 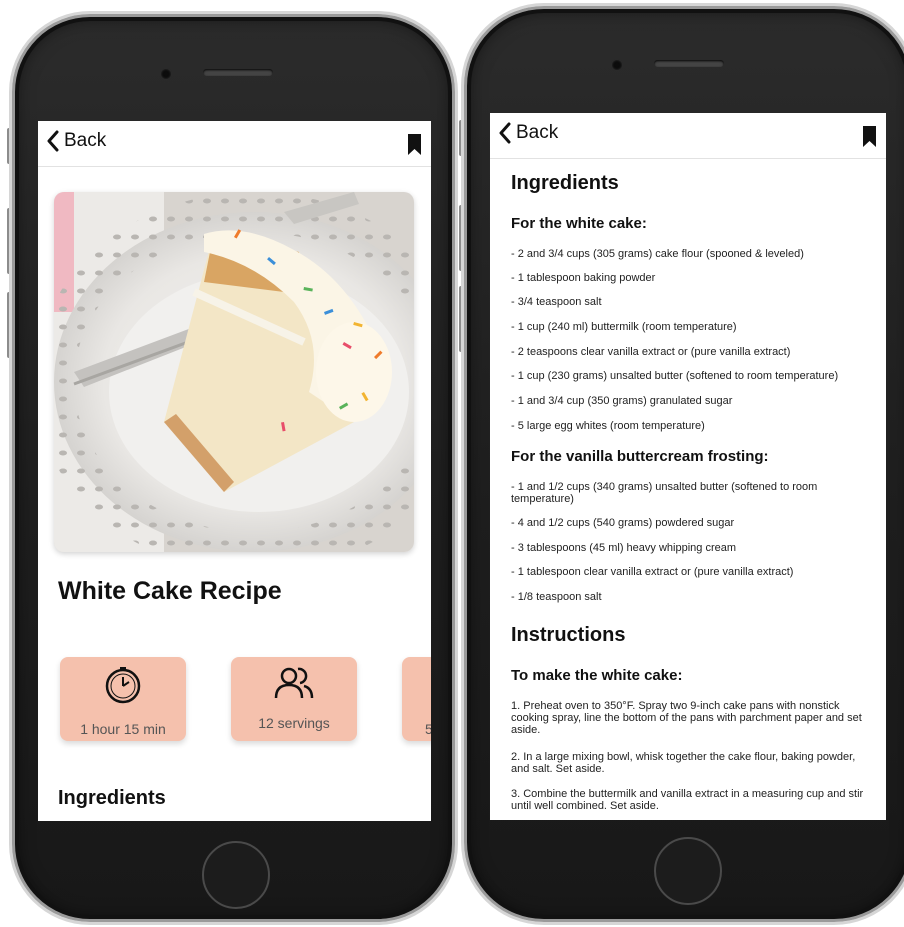 I want to click on front-camera, so click(x=166, y=74).